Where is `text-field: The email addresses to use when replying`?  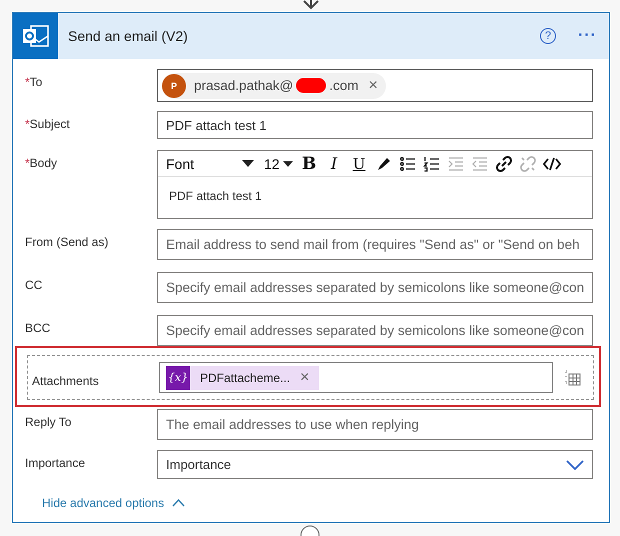
text-field: The email addresses to use when replying is located at coordinates (375, 424).